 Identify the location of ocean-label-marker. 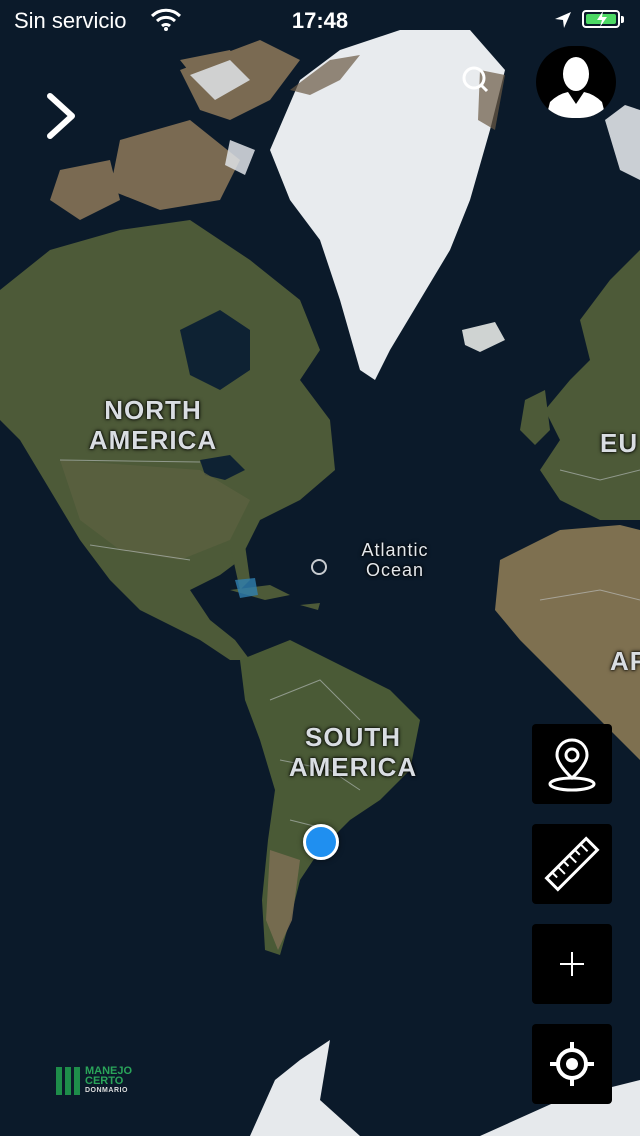
(319, 567).